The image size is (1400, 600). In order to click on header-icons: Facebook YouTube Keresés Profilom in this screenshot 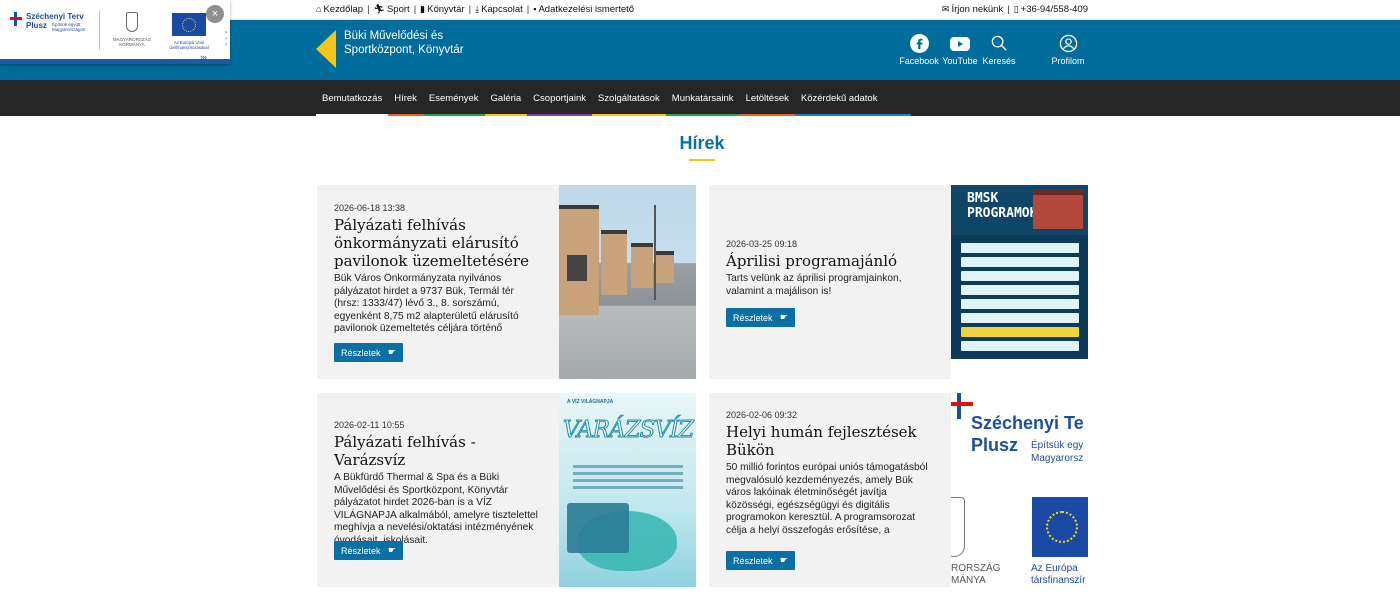, I will do `click(992, 50)`.